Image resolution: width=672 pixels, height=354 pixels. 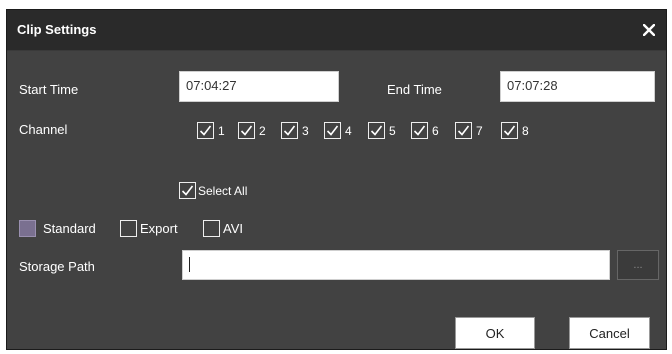 I want to click on start-time-input: 07:04:27, so click(x=259, y=86).